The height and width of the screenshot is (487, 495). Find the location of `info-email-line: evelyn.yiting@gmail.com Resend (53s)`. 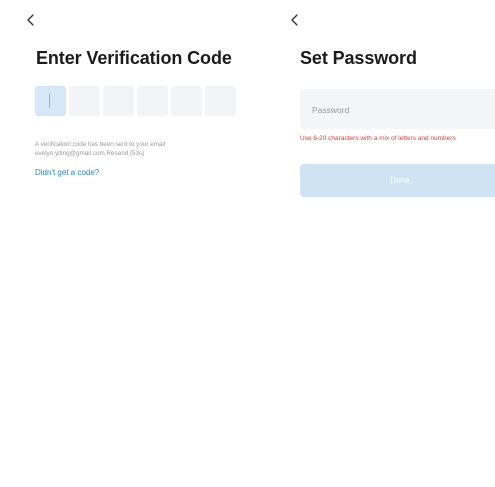

info-email-line: evelyn.yiting@gmail.com Resend (53s) is located at coordinates (140, 154).